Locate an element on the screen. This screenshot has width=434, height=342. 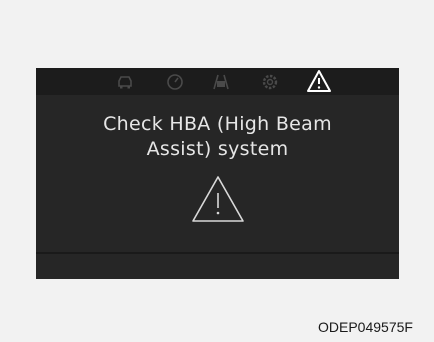
lane-assist-icon is located at coordinates (221, 82).